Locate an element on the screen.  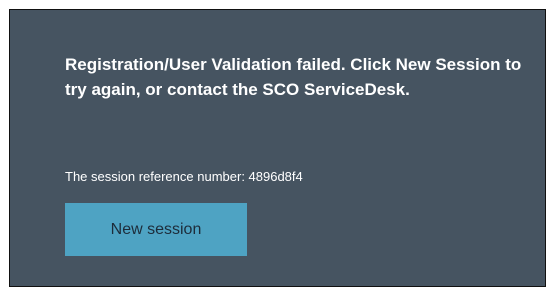
session-reference: The session reference number: 4896d8f4 is located at coordinates (184, 176).